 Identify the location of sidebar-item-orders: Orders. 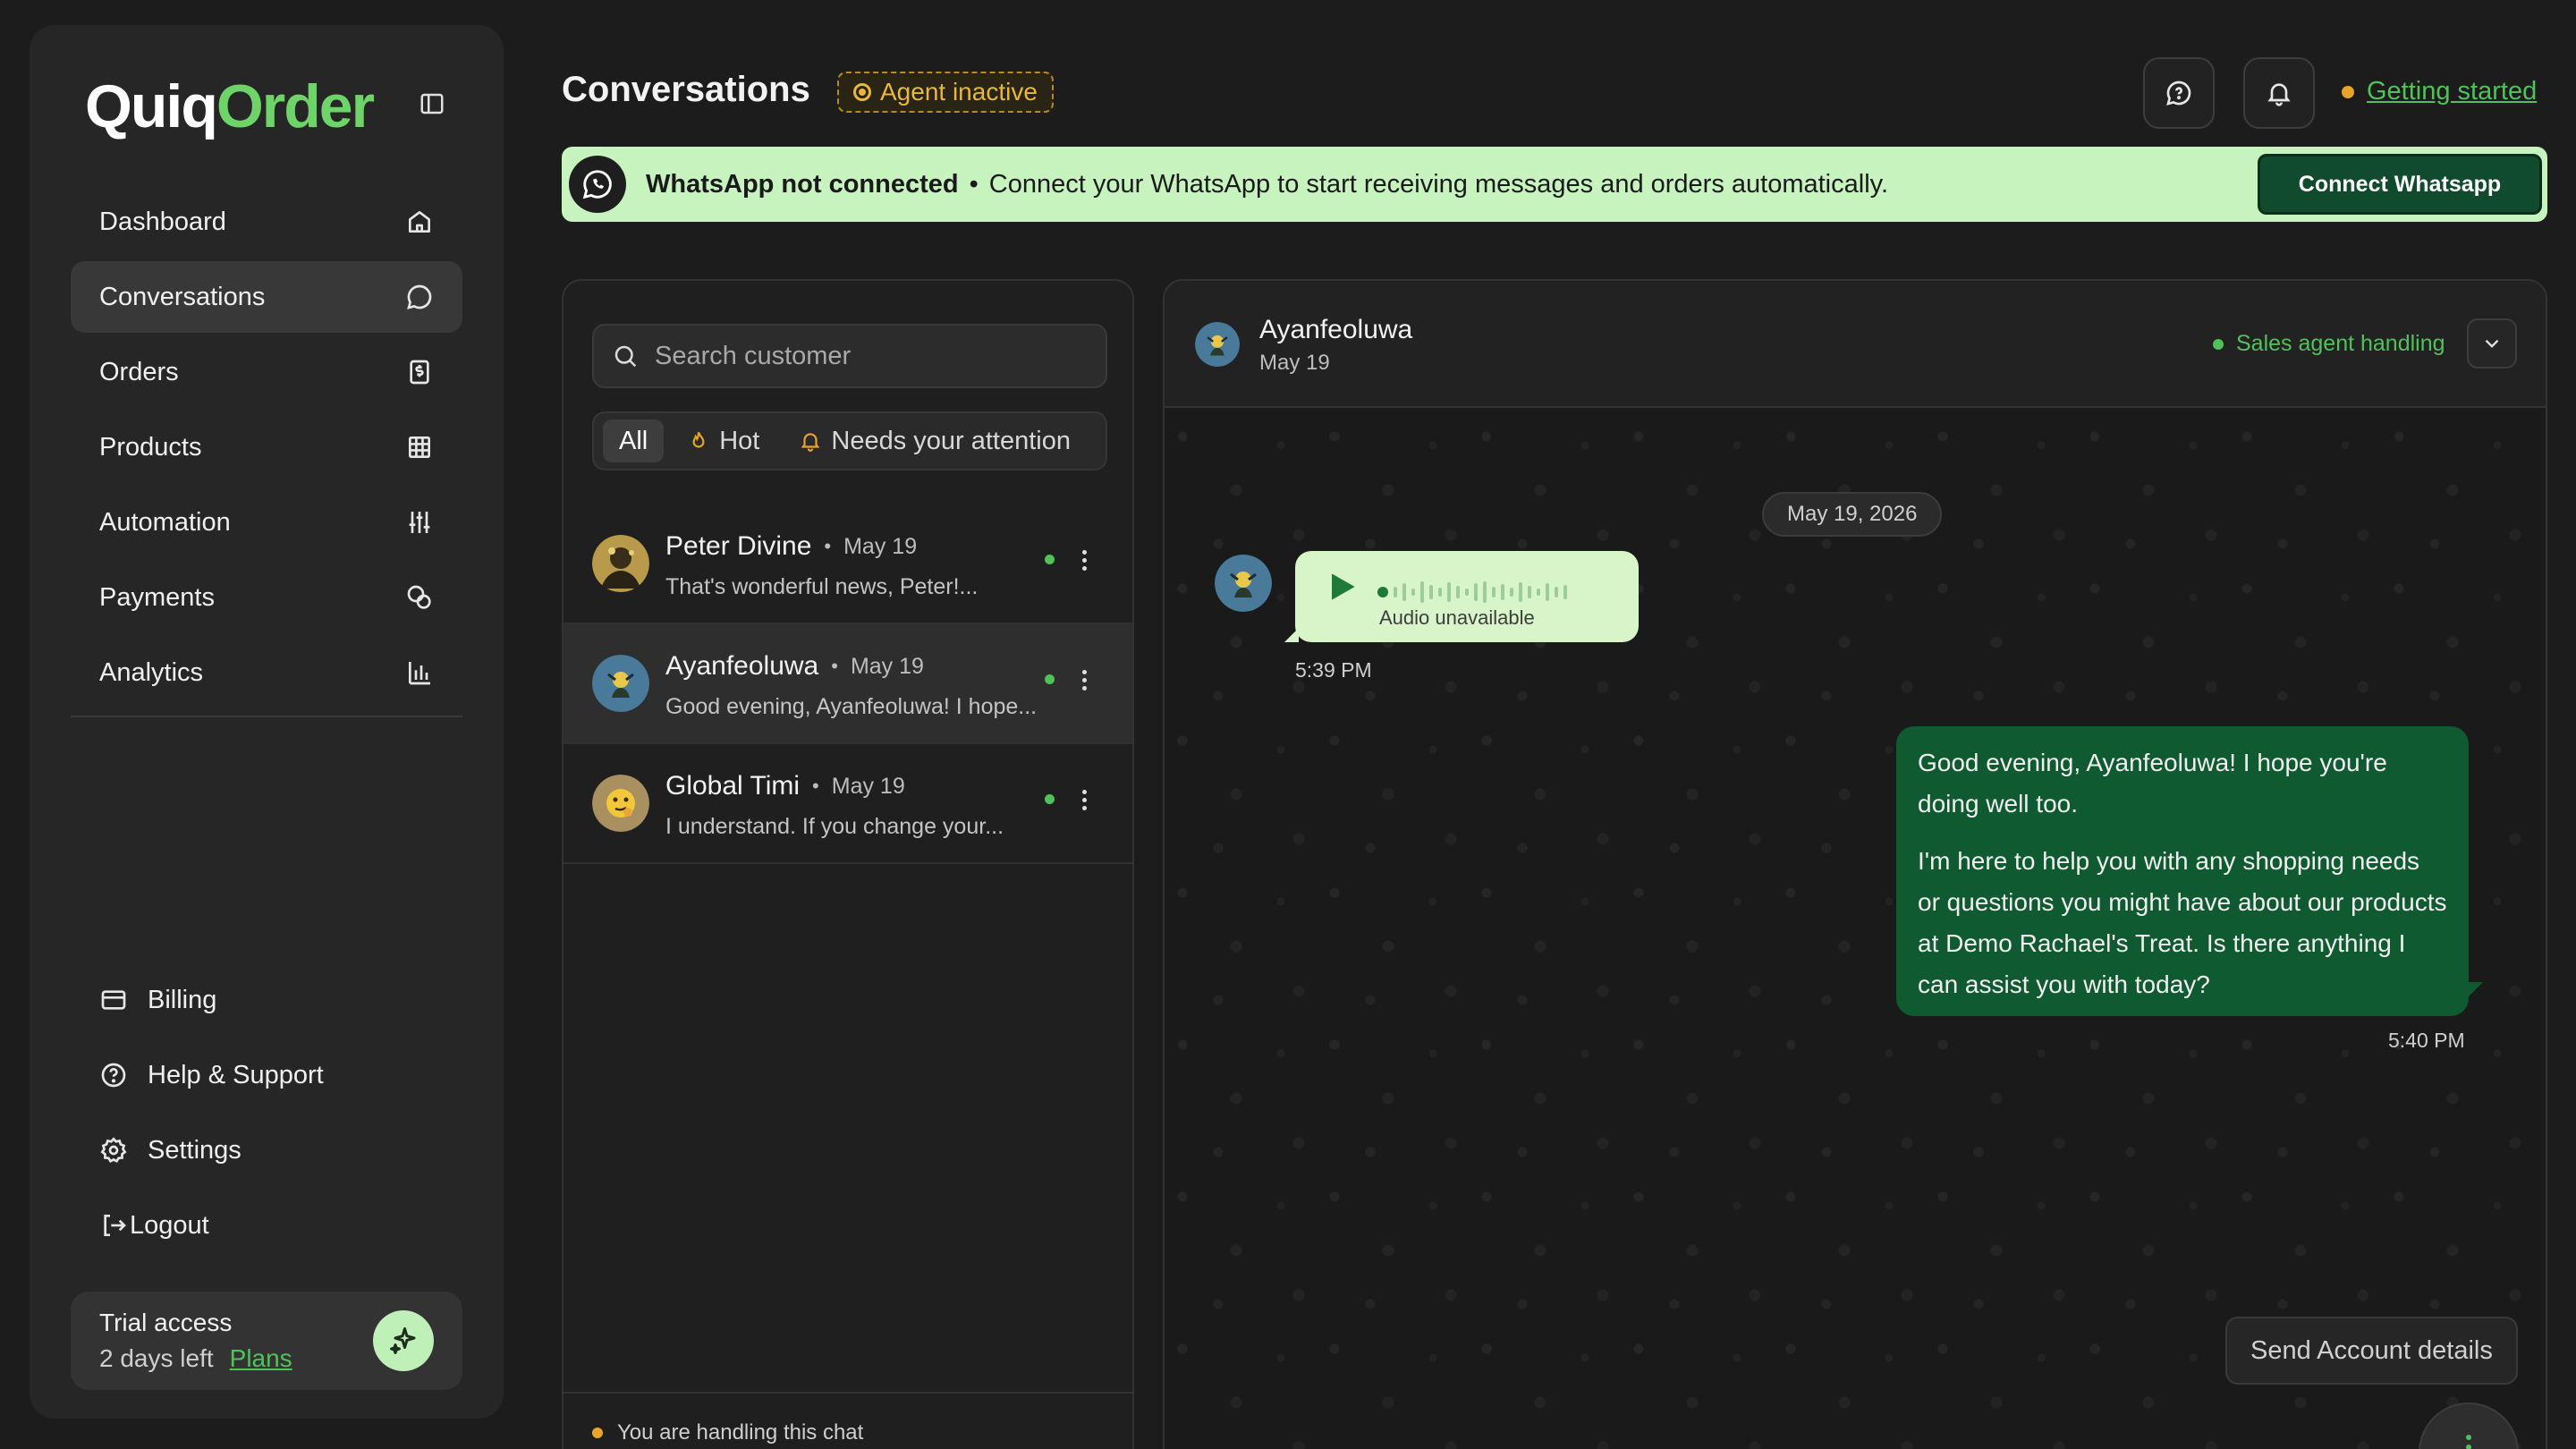
(266, 372).